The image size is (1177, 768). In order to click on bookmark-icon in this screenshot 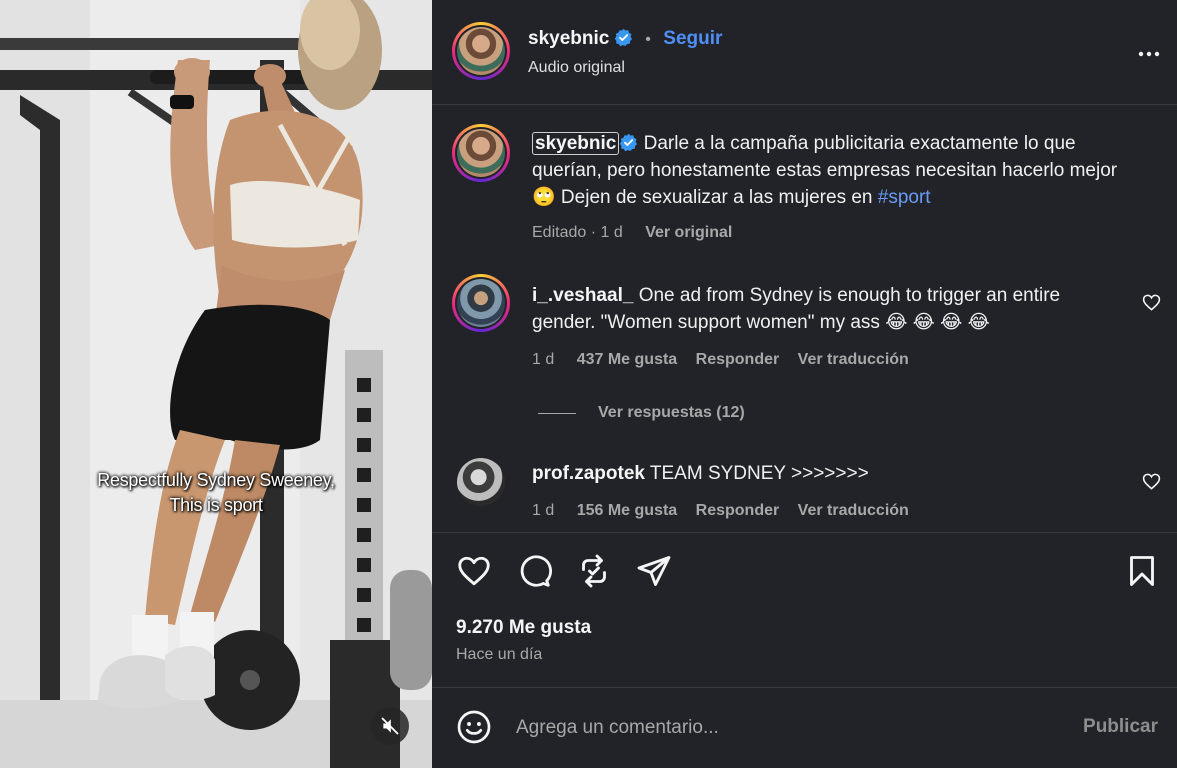, I will do `click(1142, 571)`.